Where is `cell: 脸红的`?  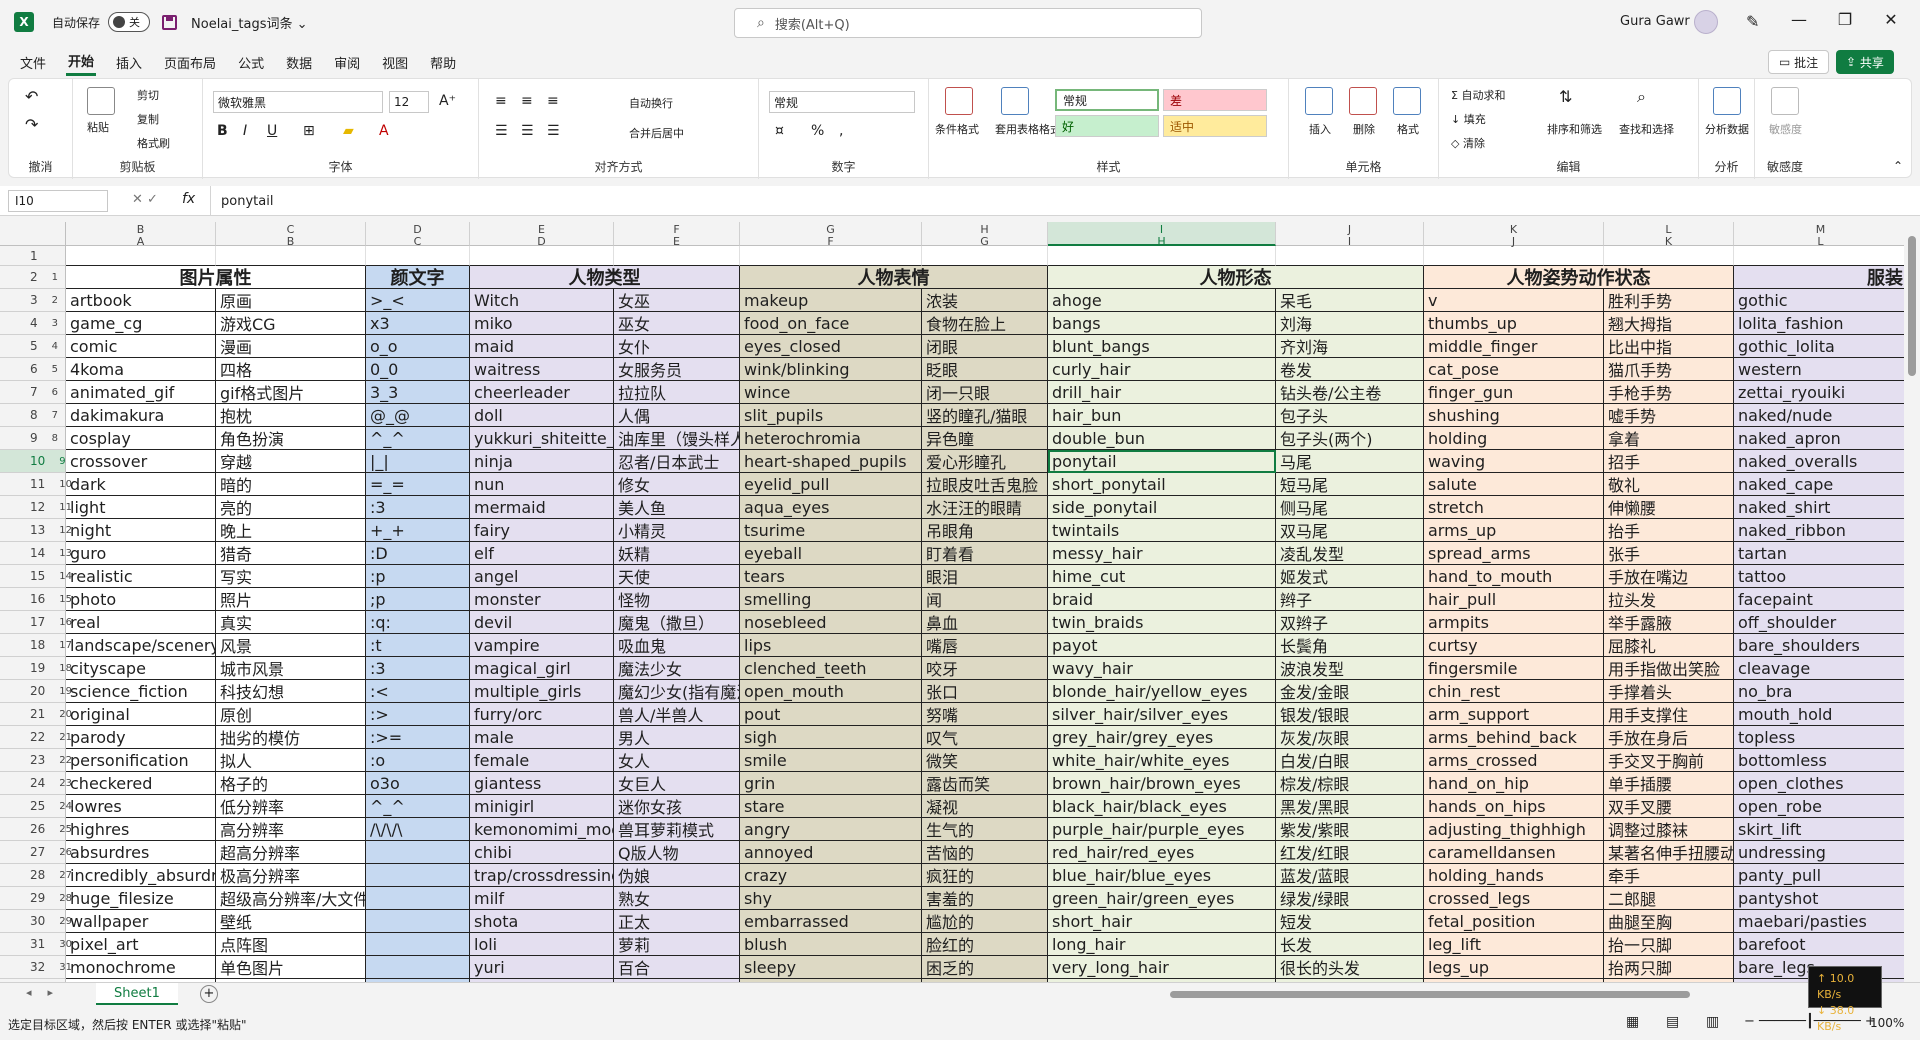 cell: 脸红的 is located at coordinates (985, 944).